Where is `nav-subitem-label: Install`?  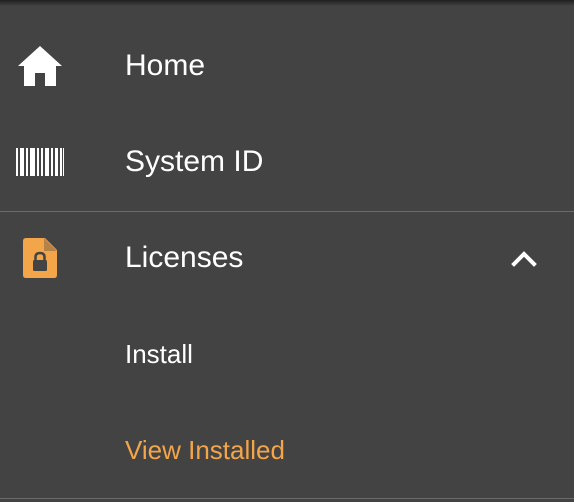
nav-subitem-label: Install is located at coordinates (159, 354).